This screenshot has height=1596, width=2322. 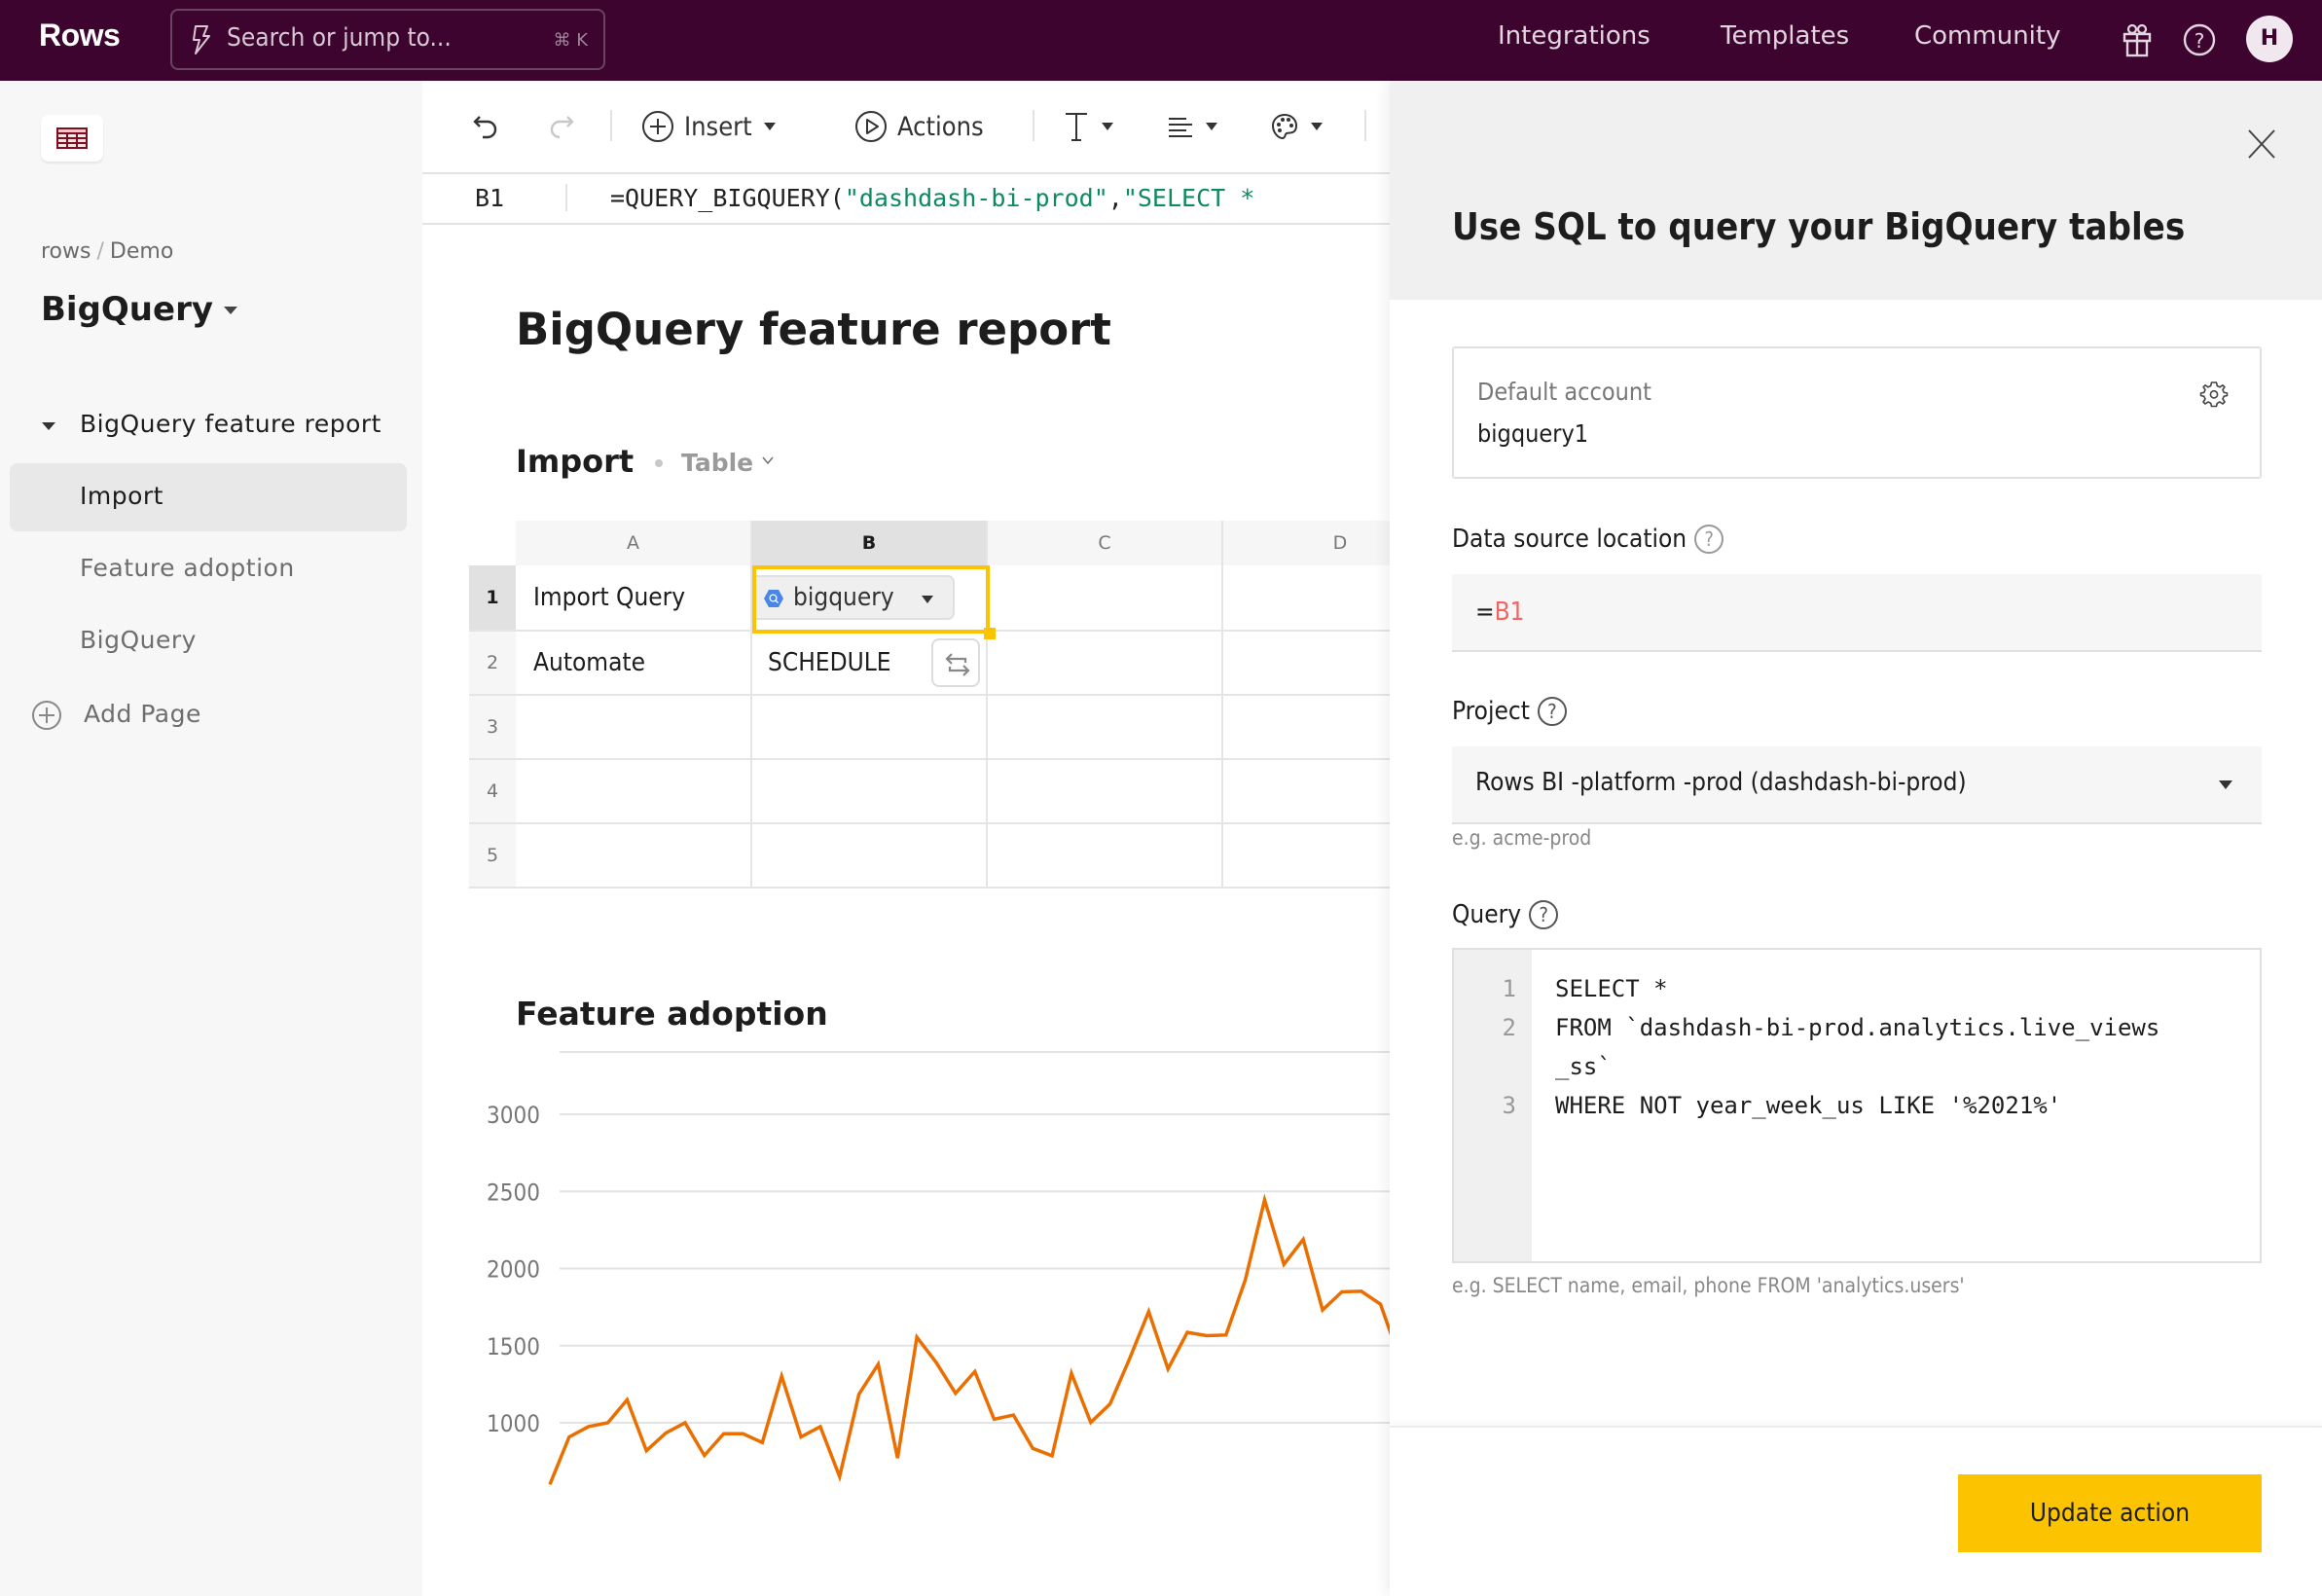 I want to click on column-header-c: C, so click(x=1105, y=543).